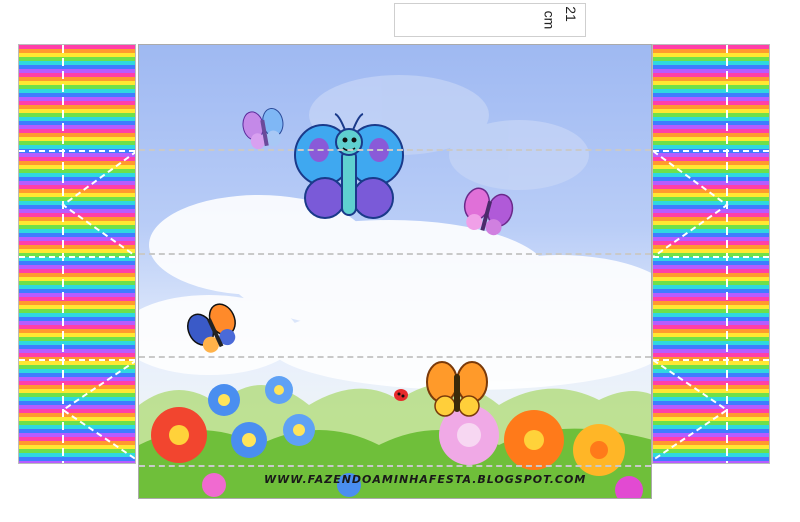  What do you see at coordinates (549, 20) in the screenshot?
I see `measurement-unit: cm` at bounding box center [549, 20].